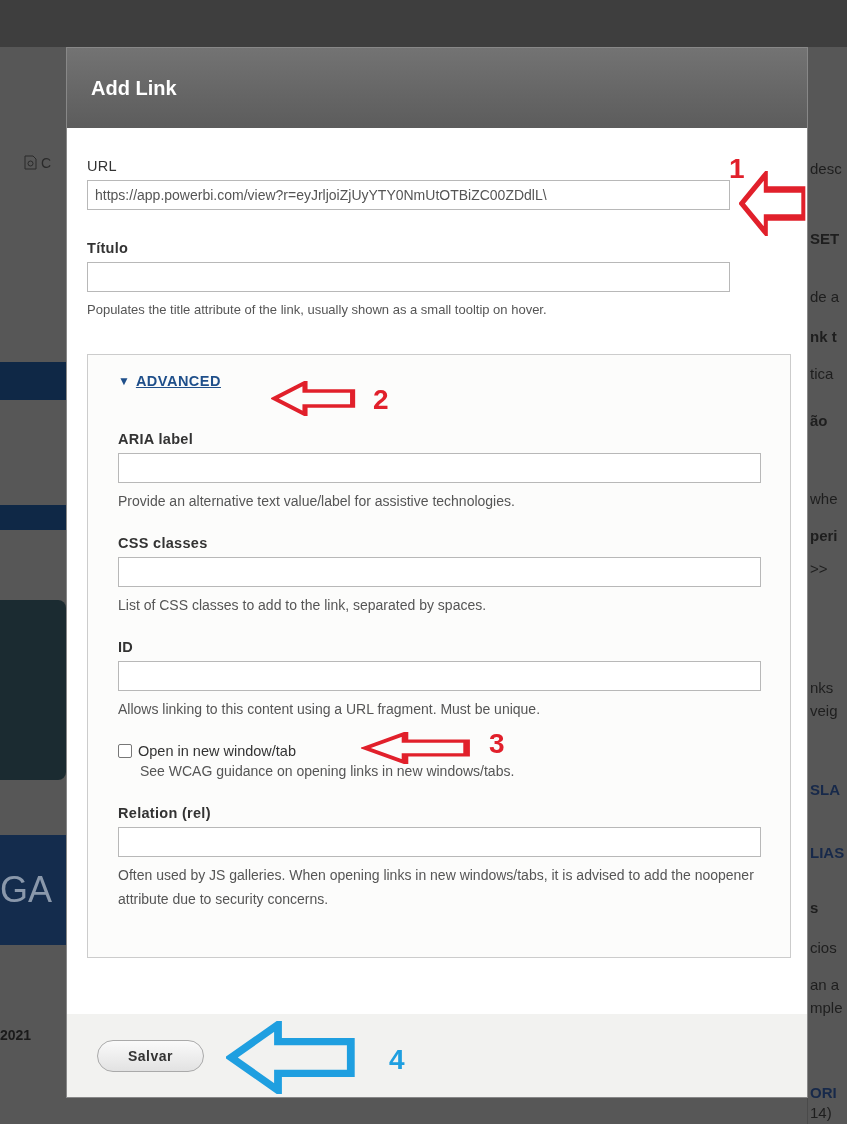 Image resolution: width=847 pixels, height=1124 pixels. I want to click on background-text: >>, so click(819, 568).